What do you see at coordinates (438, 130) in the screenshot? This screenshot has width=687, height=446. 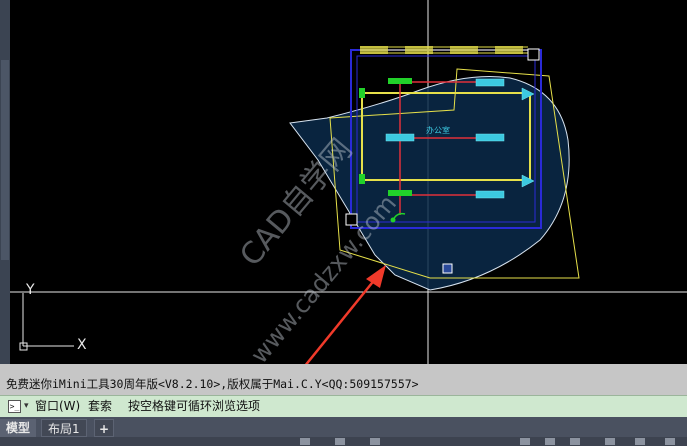 I see `room-label: 办公室` at bounding box center [438, 130].